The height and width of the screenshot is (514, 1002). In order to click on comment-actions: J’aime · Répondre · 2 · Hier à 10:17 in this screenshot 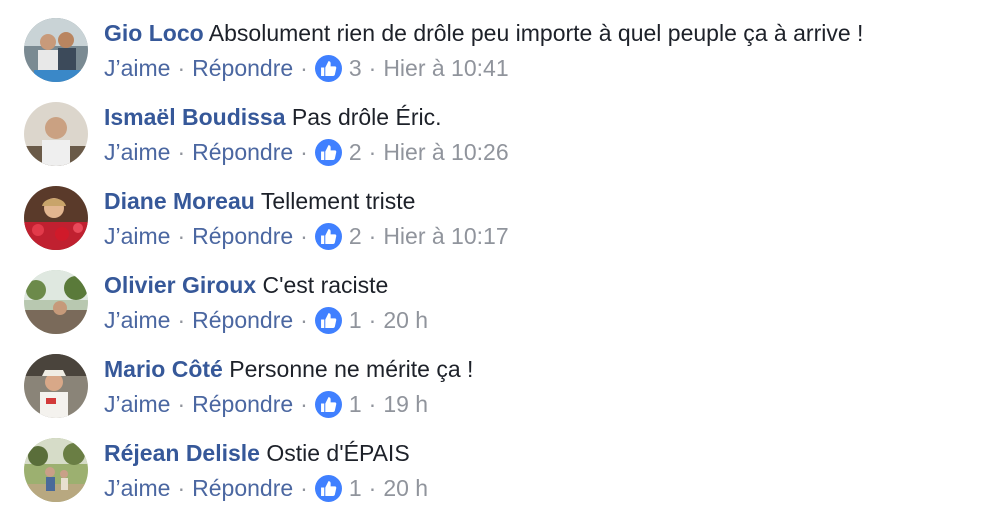, I will do `click(306, 236)`.